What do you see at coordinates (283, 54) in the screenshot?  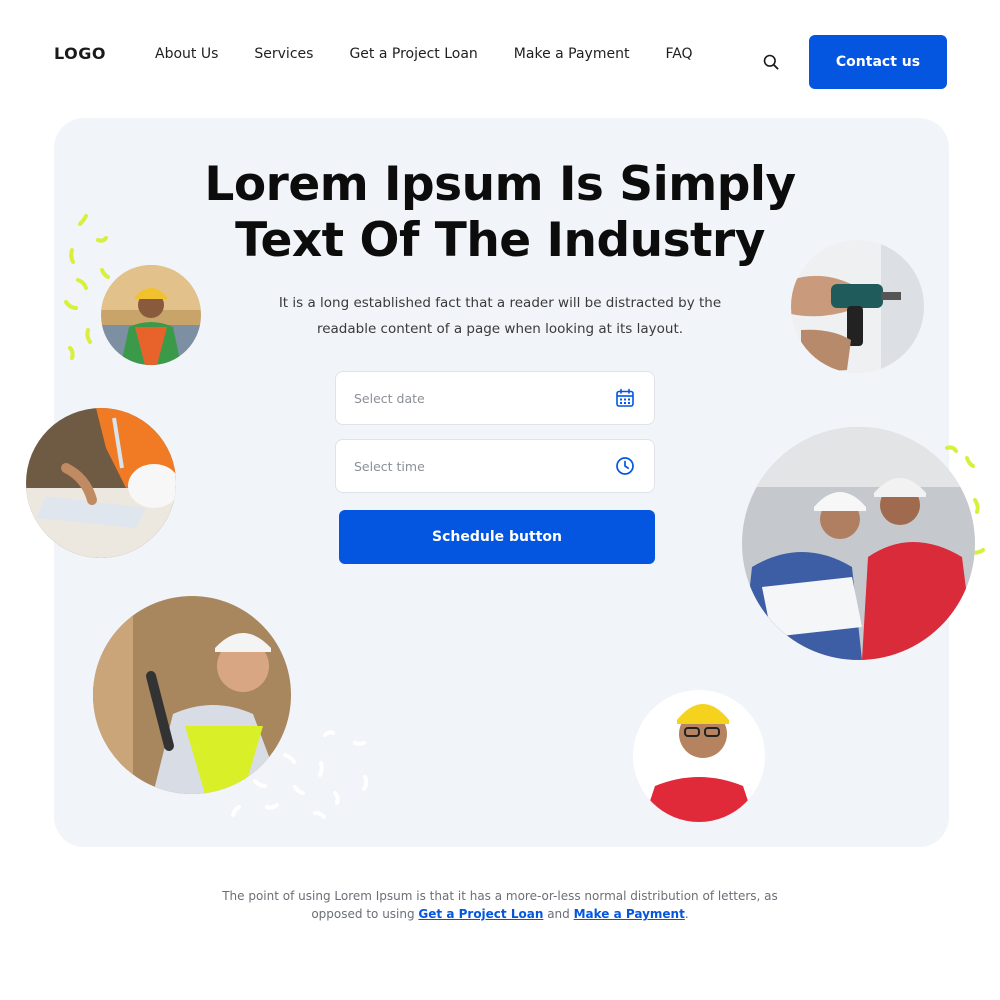 I see `nav-services: Services` at bounding box center [283, 54].